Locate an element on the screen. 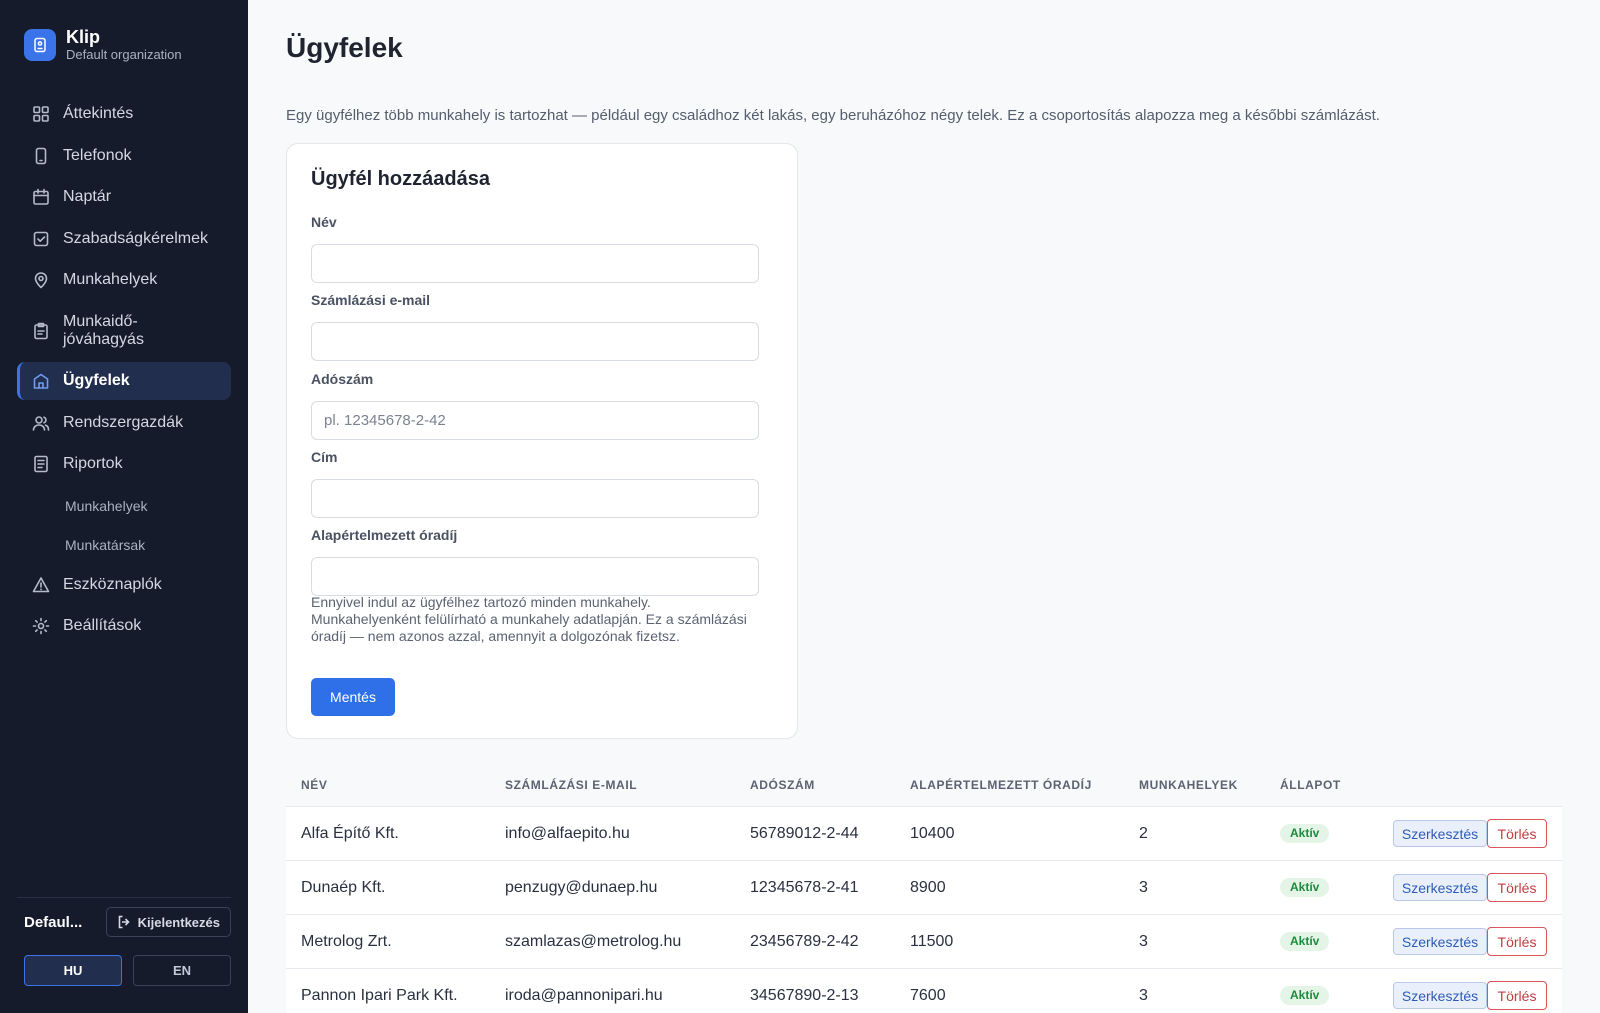  lang-hu-button: HU is located at coordinates (73, 970).